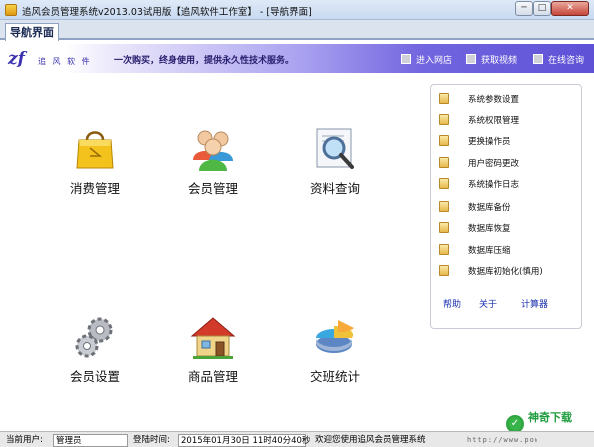  Describe the element at coordinates (334, 188) in the screenshot. I see `module-label: 资料查询` at that location.